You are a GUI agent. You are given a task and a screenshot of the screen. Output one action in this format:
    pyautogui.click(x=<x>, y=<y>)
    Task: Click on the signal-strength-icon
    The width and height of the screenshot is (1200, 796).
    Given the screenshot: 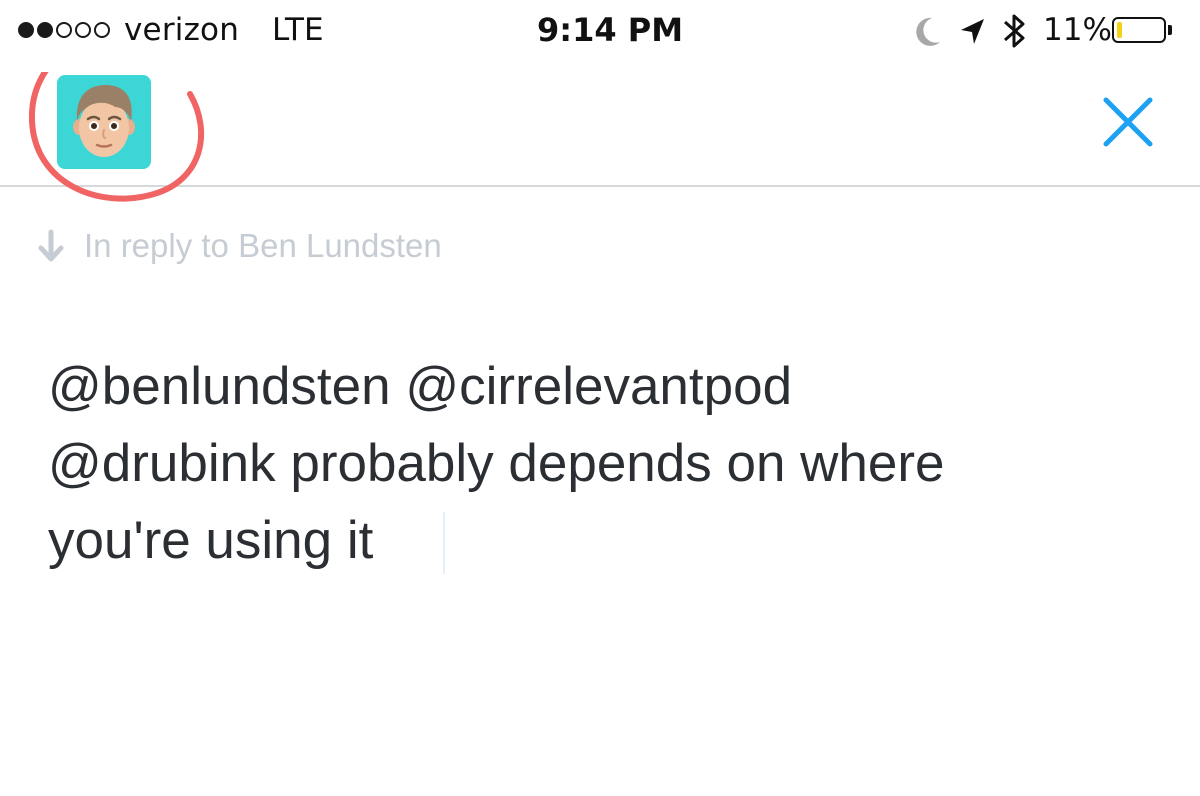 What is the action you would take?
    pyautogui.click(x=64, y=30)
    